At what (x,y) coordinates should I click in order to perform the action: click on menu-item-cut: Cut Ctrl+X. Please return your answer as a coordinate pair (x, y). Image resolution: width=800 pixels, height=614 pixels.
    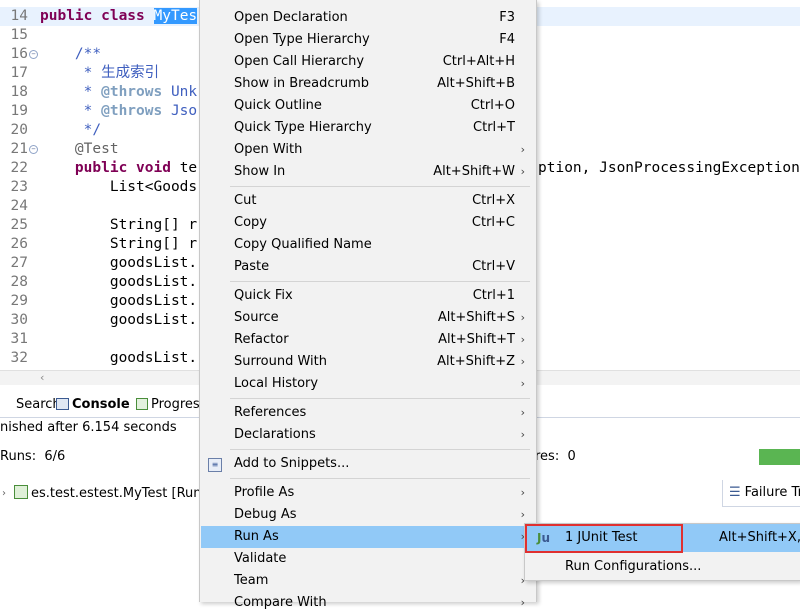
    Looking at the image, I should click on (368, 201).